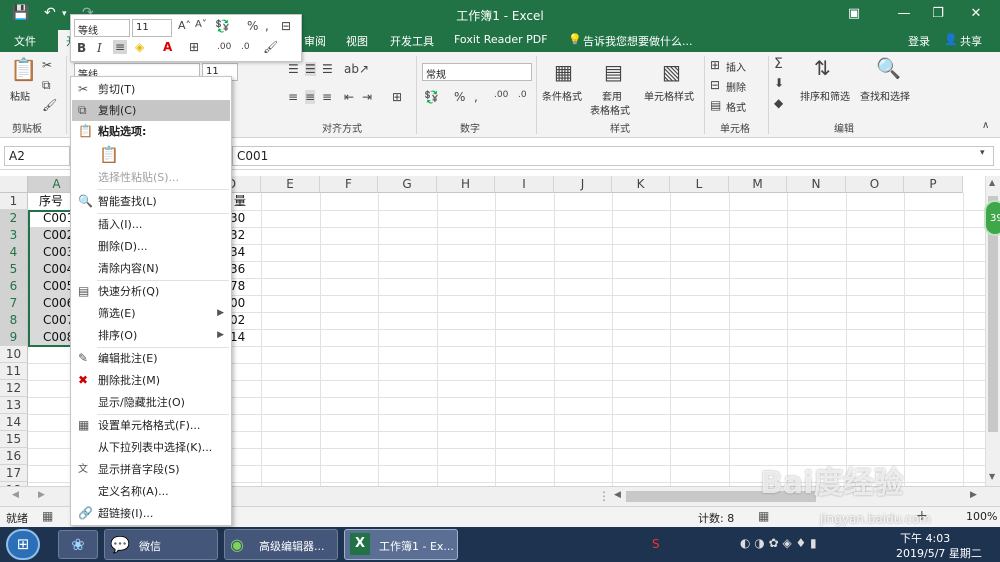  Describe the element at coordinates (14, 252) in the screenshot. I see `row-header: 4` at that location.